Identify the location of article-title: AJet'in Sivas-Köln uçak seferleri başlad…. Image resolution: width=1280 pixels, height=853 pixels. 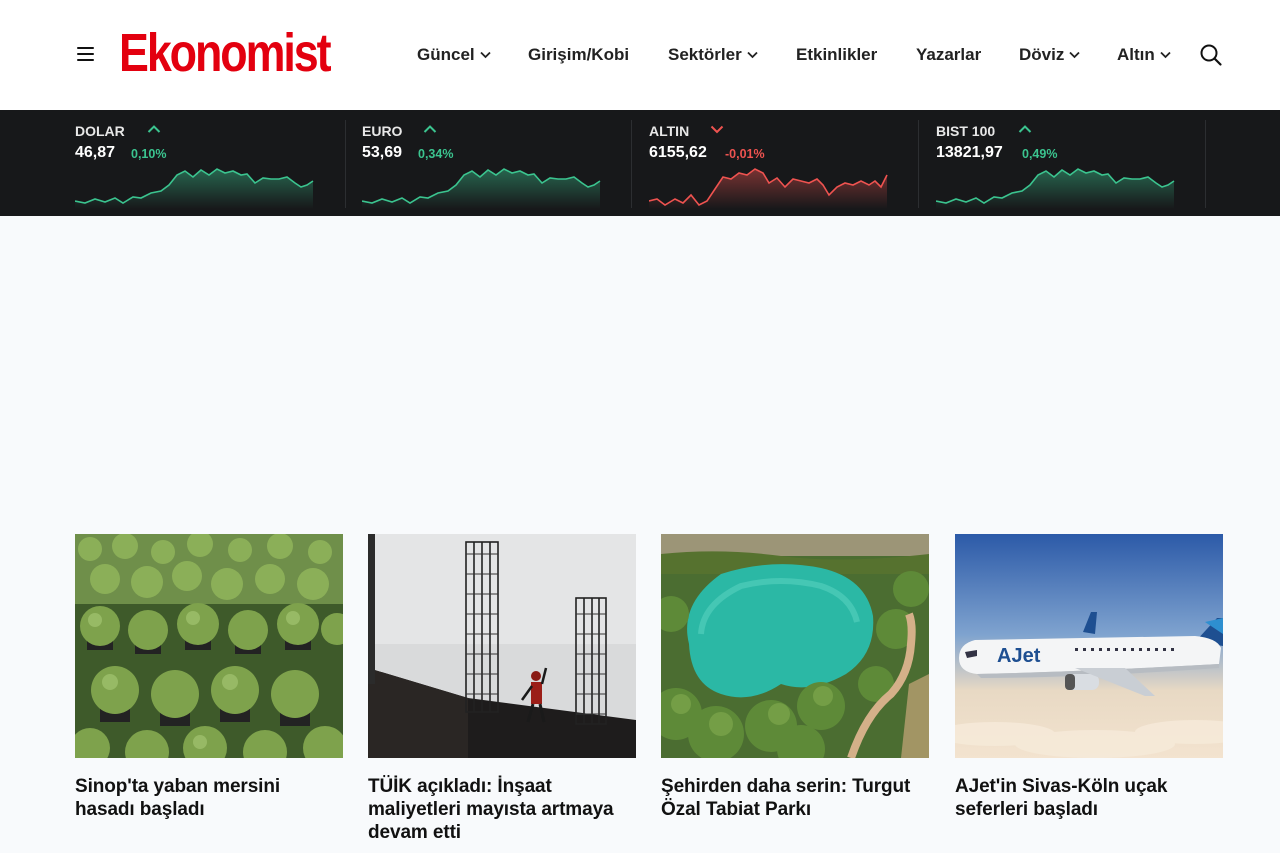
(1089, 798).